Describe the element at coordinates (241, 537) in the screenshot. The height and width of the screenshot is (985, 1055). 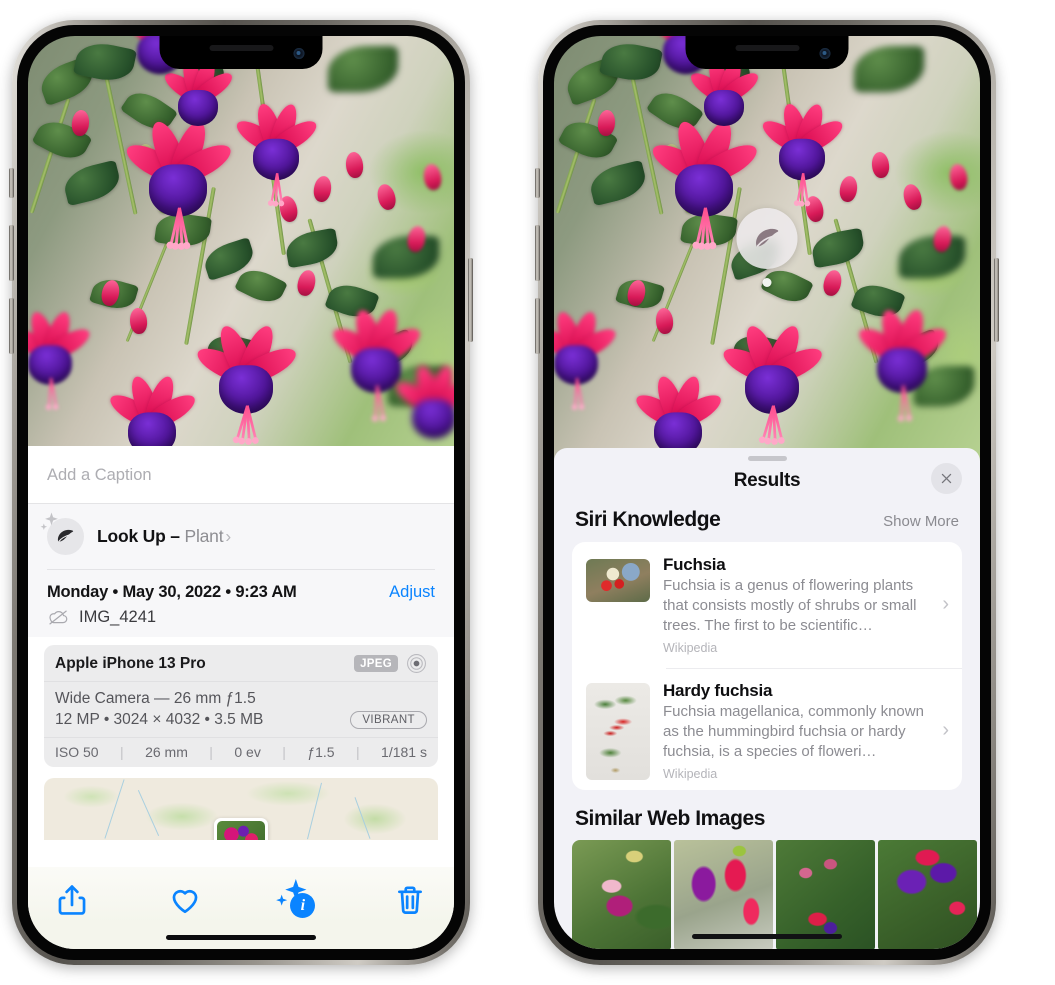
I see `look-up-row: Look Up – Plant ›` at that location.